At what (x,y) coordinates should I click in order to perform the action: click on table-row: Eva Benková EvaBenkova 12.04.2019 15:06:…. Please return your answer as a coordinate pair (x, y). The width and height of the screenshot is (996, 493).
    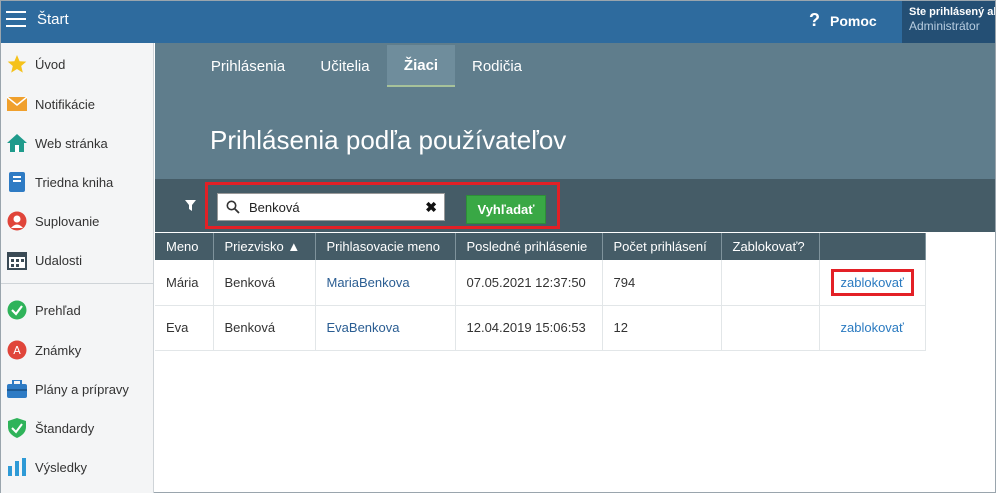
    Looking at the image, I should click on (540, 328).